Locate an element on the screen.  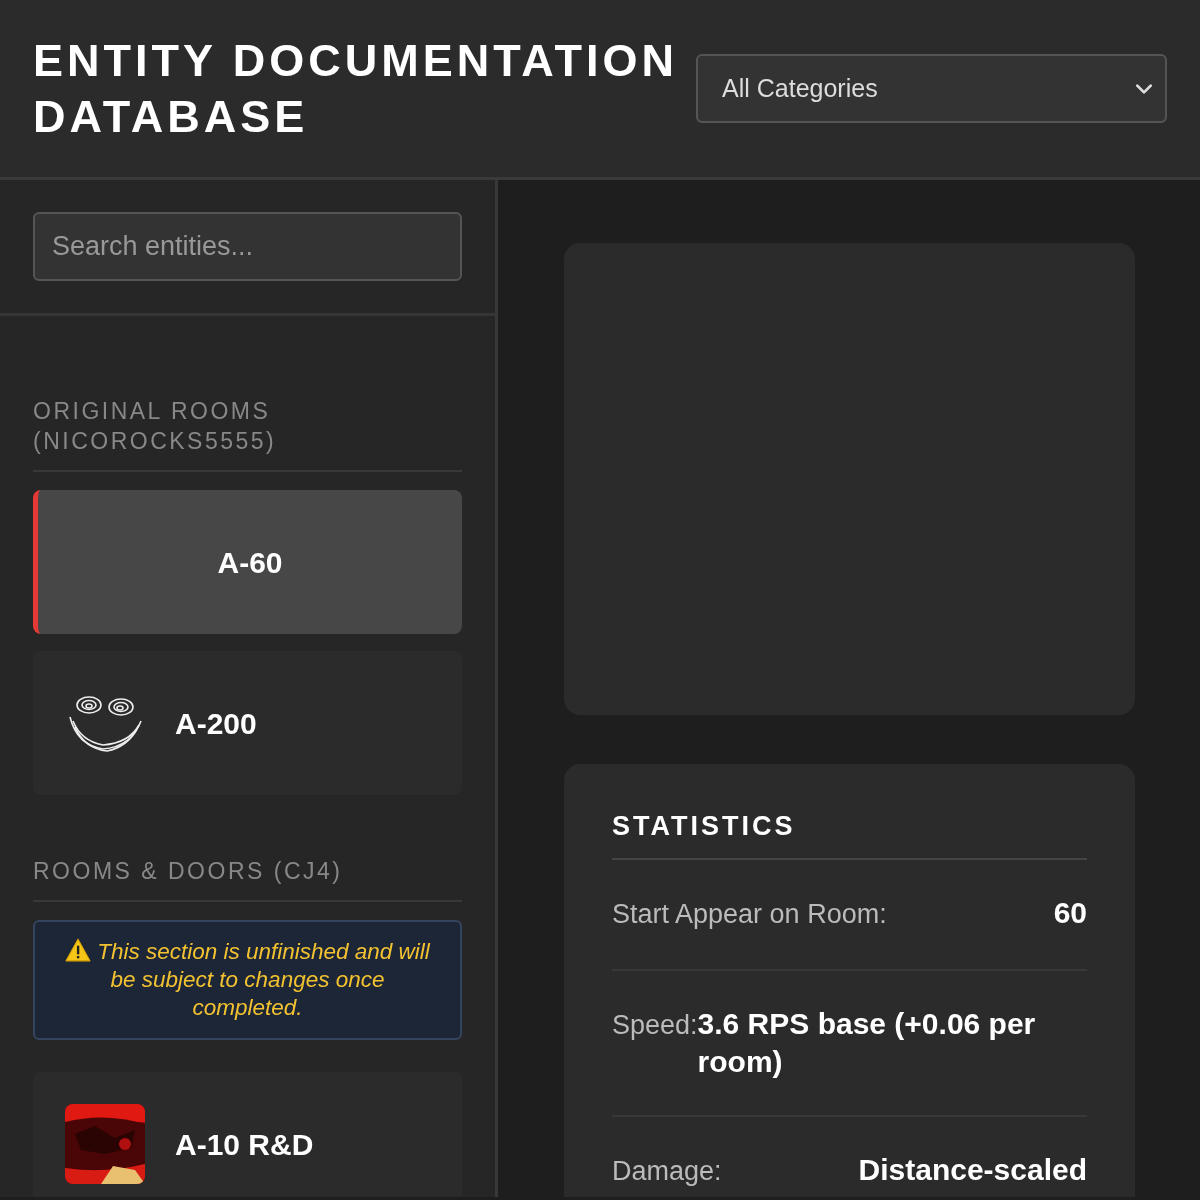
category-select: All Categories is located at coordinates (931, 88).